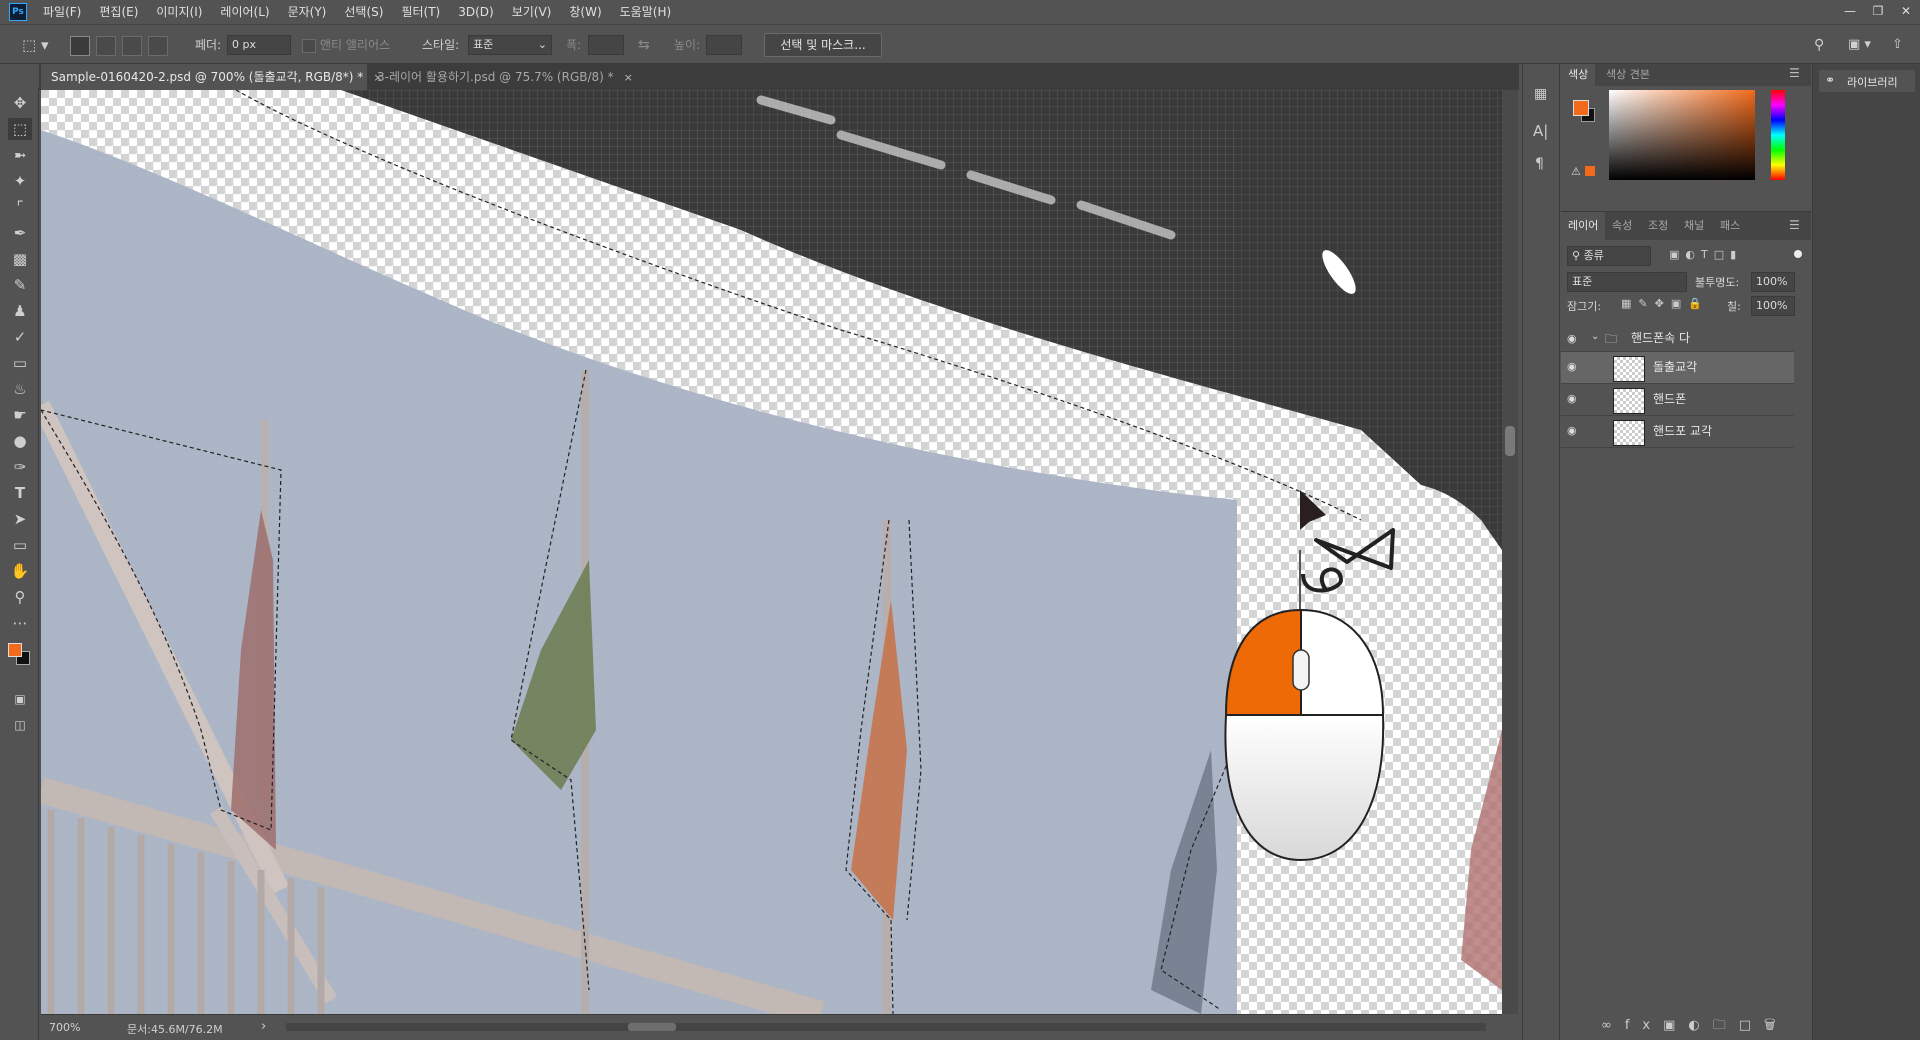 Image resolution: width=1920 pixels, height=1040 pixels. I want to click on layer-filter-select: ⚲ 종류, so click(1609, 256).